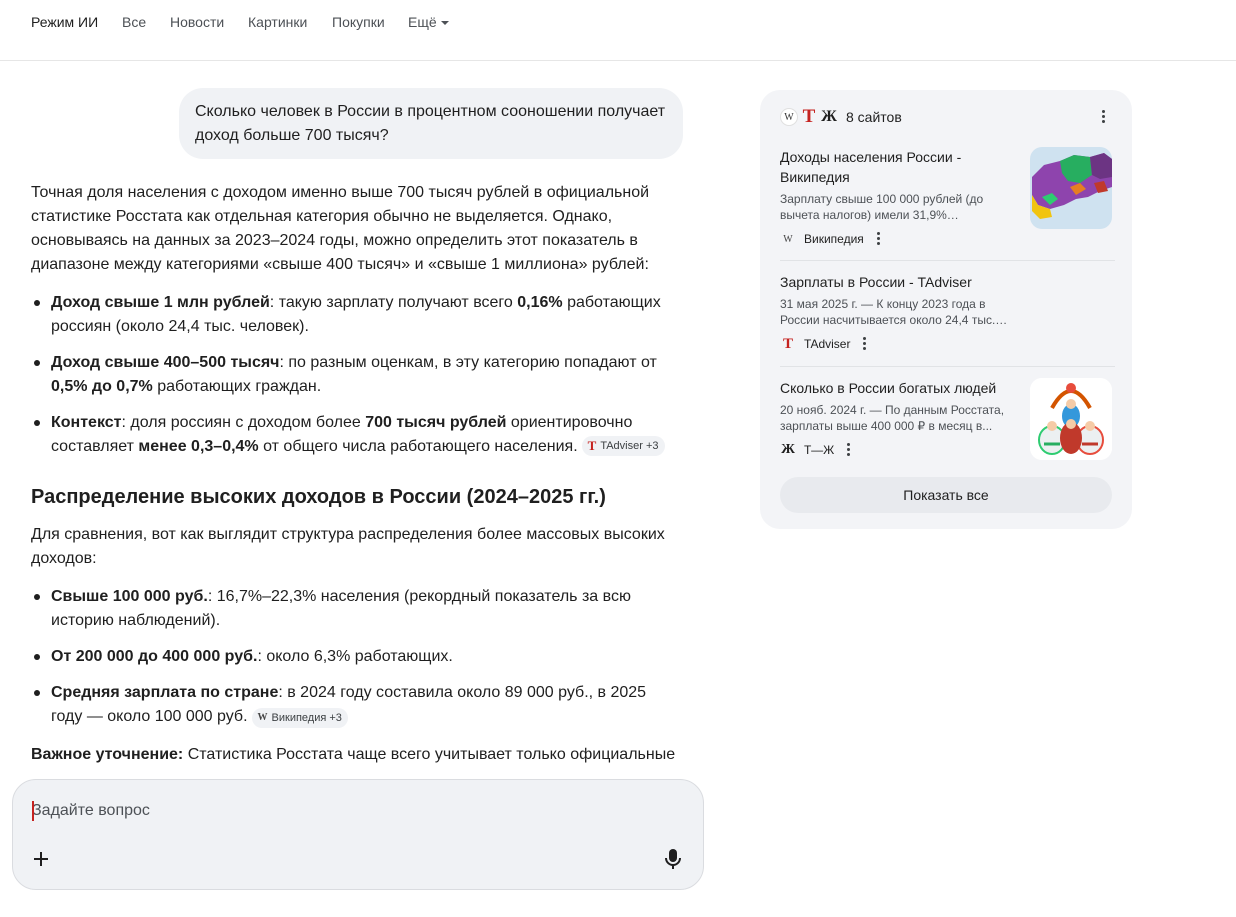  What do you see at coordinates (418, 446) in the screenshot?
I see `list-item-text: от общего числа работающего населения.` at bounding box center [418, 446].